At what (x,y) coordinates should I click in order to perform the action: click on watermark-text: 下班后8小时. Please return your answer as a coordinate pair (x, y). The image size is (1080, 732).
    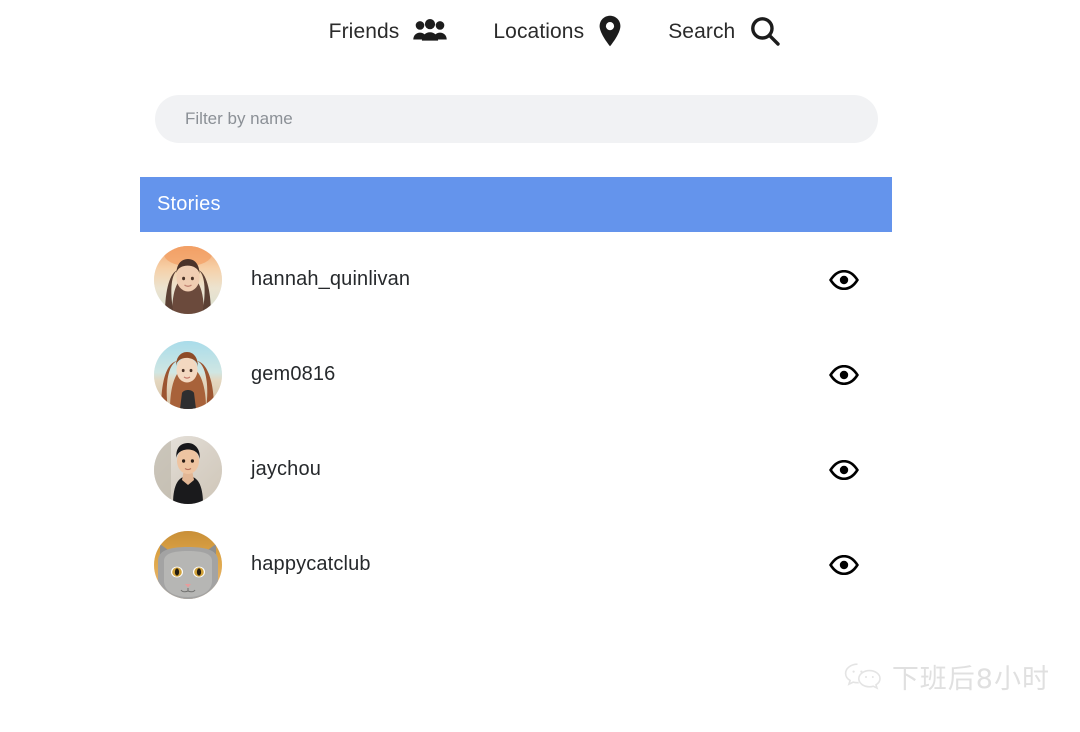
    Looking at the image, I should click on (970, 679).